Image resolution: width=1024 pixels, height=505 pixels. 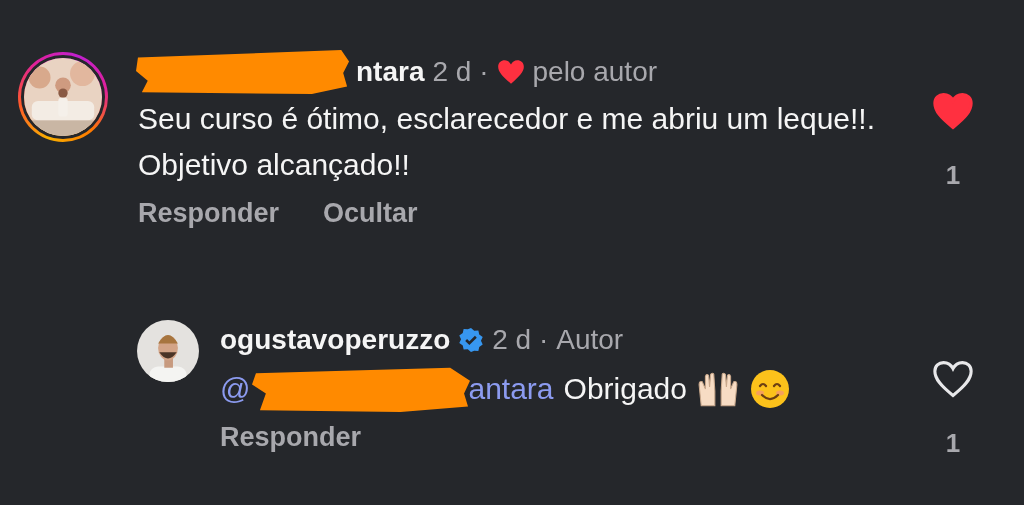 I want to click on mention-link: @, so click(x=235, y=389).